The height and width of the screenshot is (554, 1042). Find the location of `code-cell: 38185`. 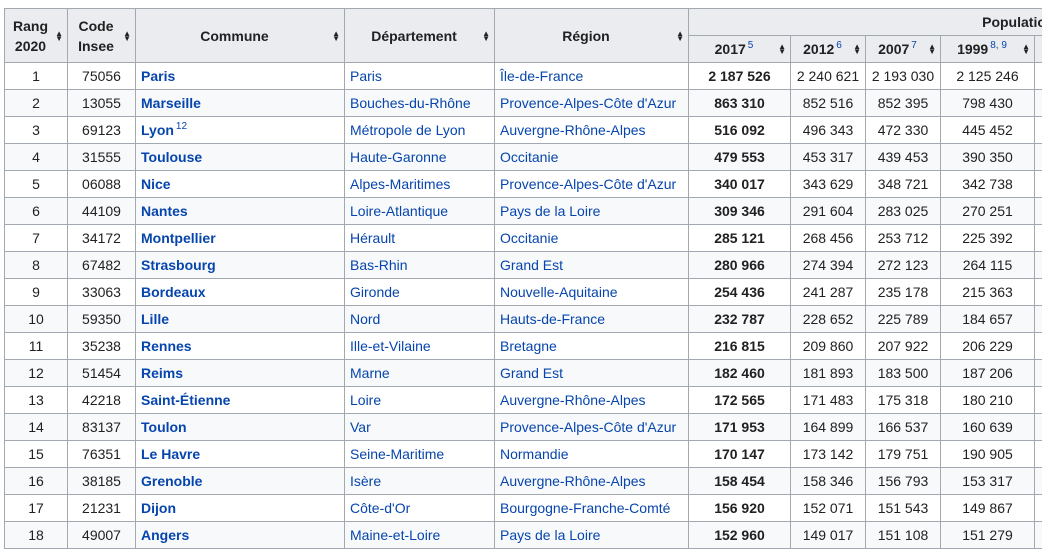

code-cell: 38185 is located at coordinates (101, 481).